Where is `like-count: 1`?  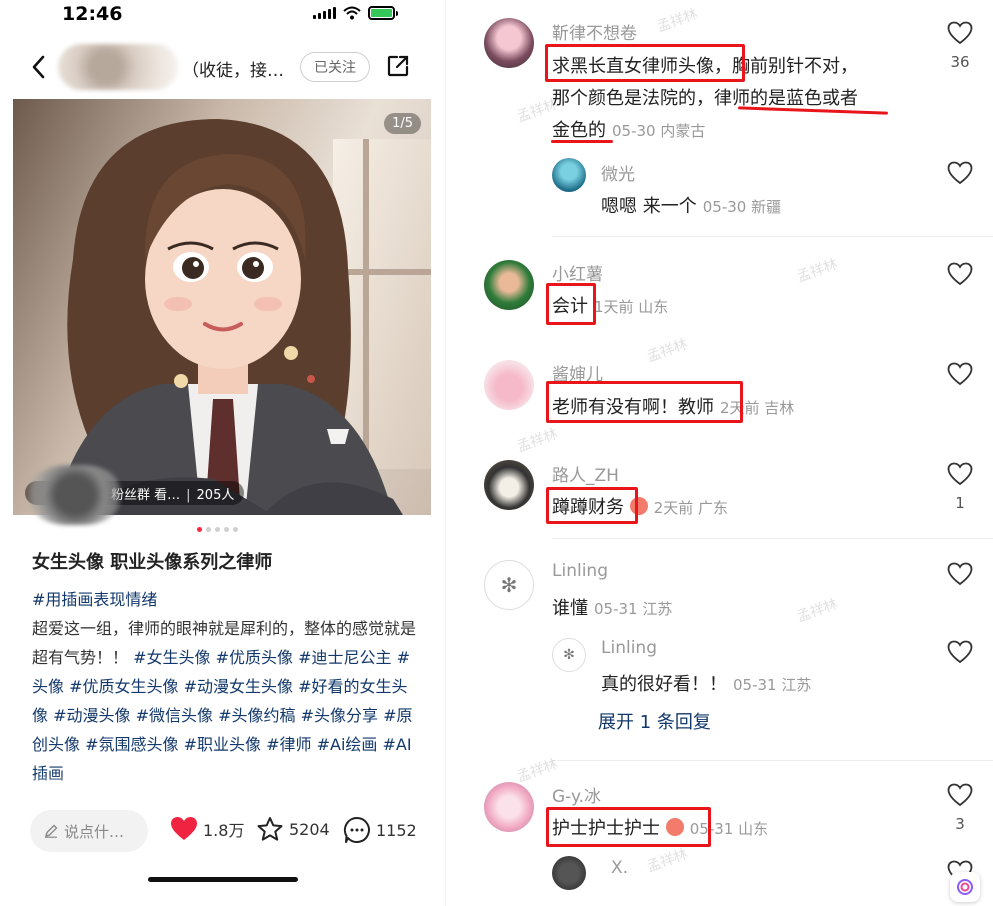 like-count: 1 is located at coordinates (960, 503).